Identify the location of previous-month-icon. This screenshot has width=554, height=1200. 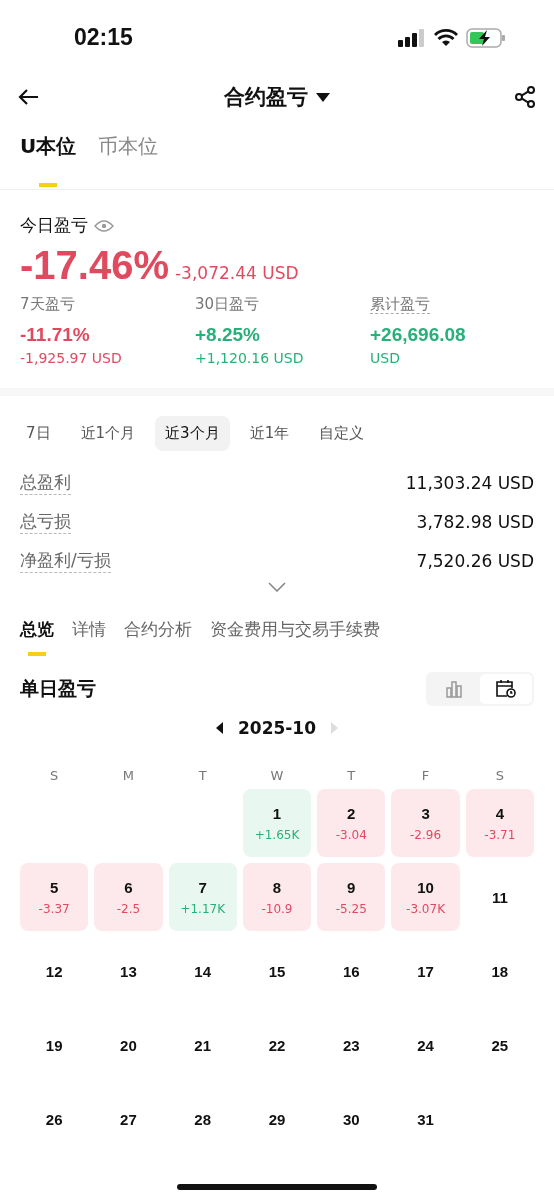
(220, 728).